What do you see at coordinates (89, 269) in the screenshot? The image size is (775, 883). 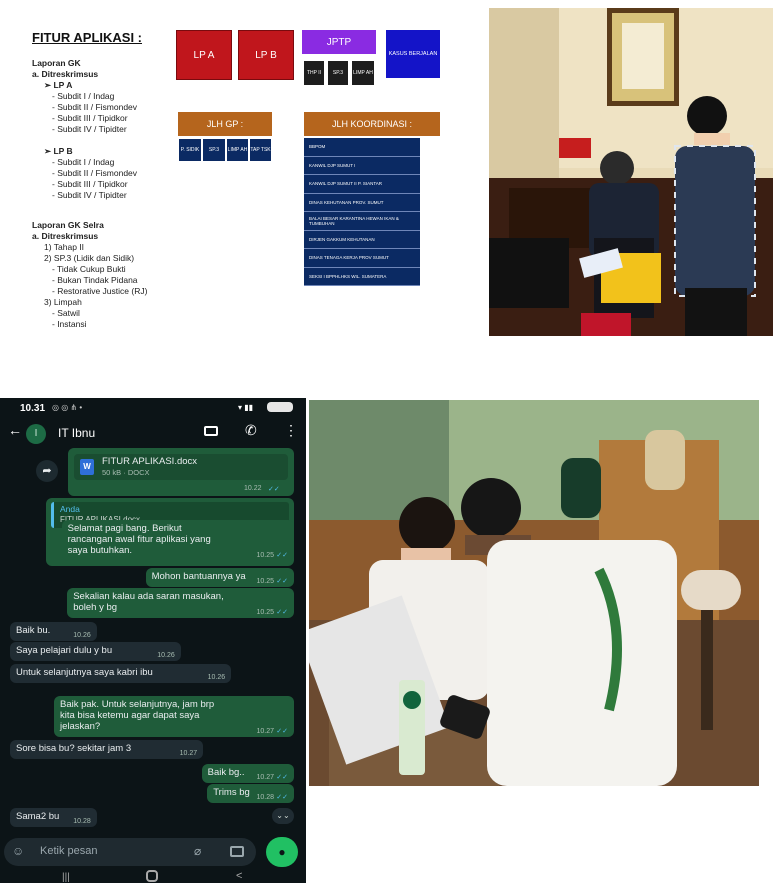 I see `slide-line: - Tidak Cukup Bukti` at bounding box center [89, 269].